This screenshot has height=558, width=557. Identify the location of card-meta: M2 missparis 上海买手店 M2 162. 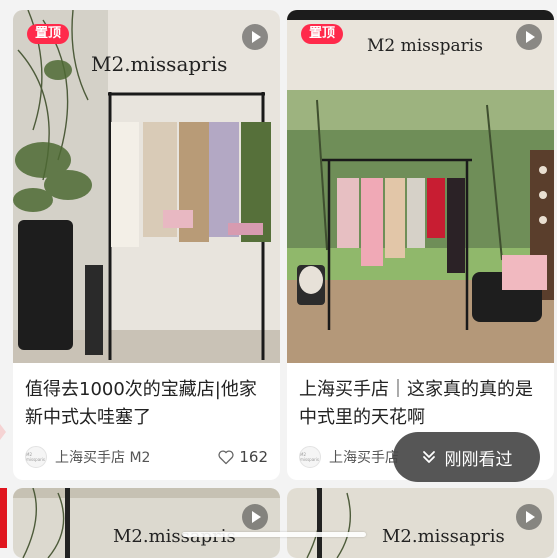
(146, 457).